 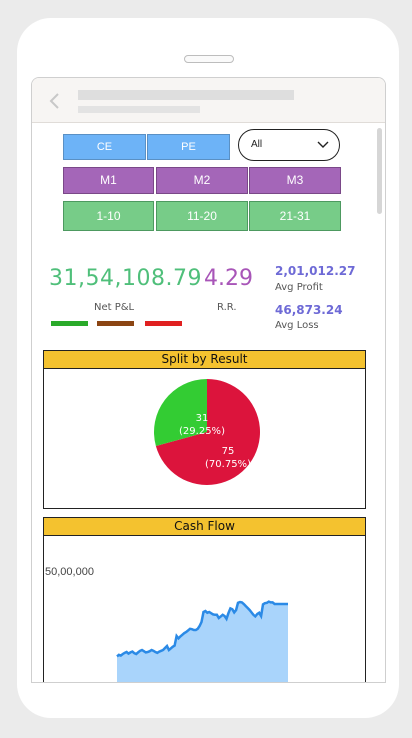 What do you see at coordinates (115, 323) in the screenshot?
I see `legend-swatch-brown` at bounding box center [115, 323].